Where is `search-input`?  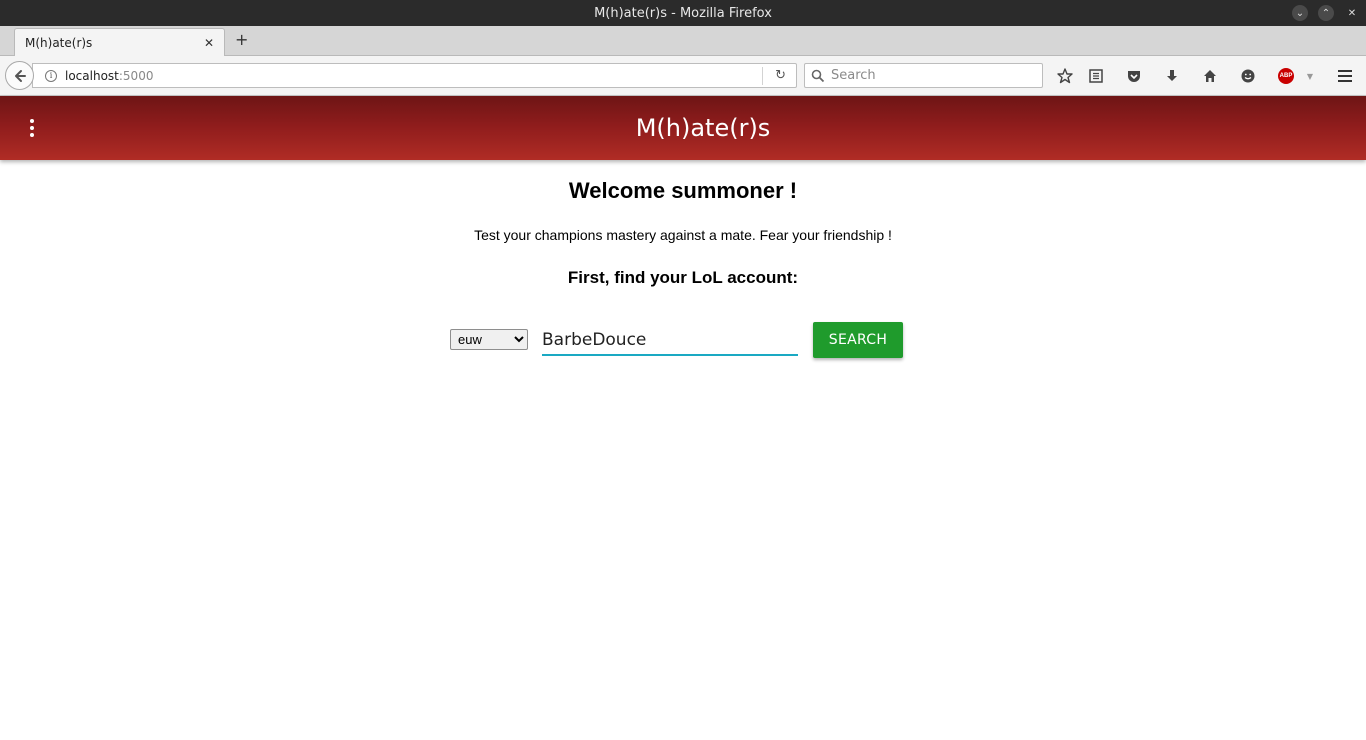
search-input is located at coordinates (931, 75).